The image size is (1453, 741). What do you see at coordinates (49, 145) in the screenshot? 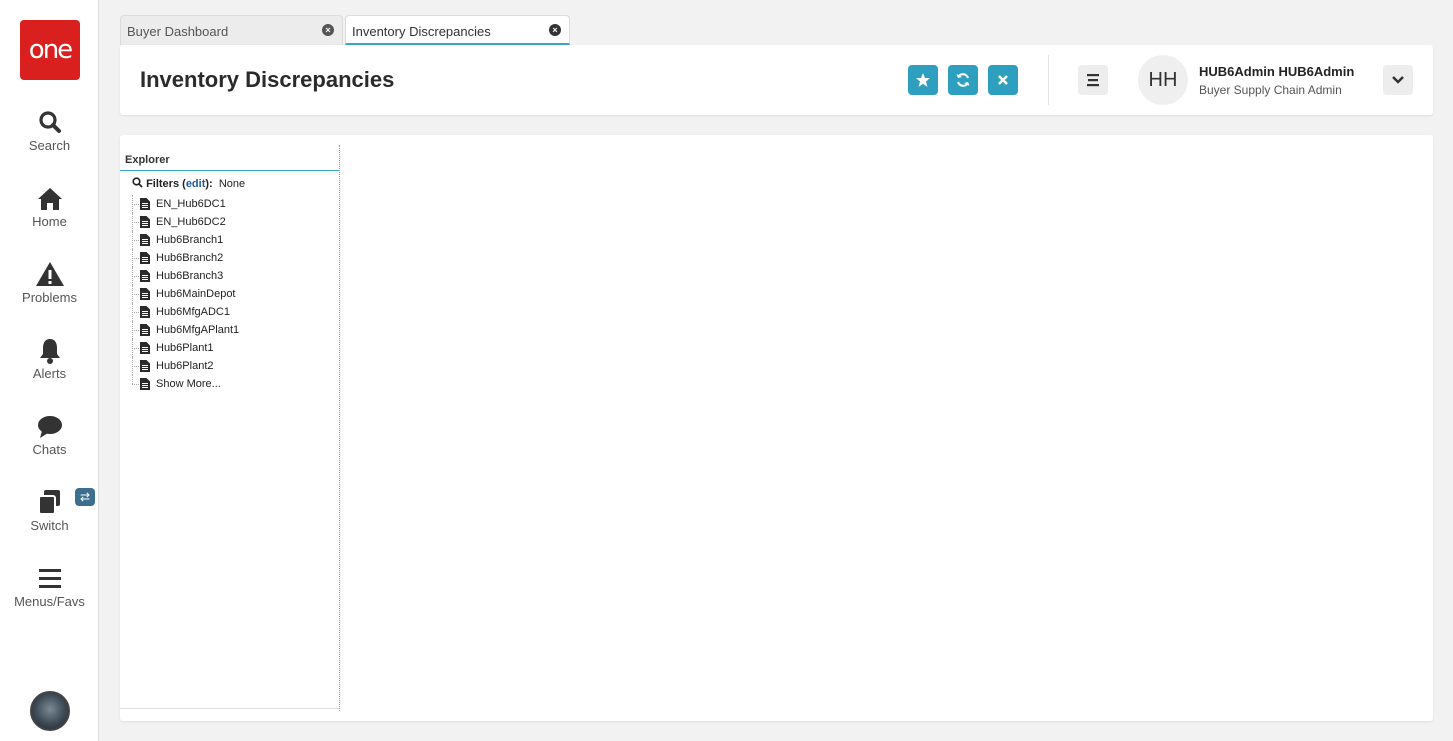
I see `nav-label: Search` at bounding box center [49, 145].